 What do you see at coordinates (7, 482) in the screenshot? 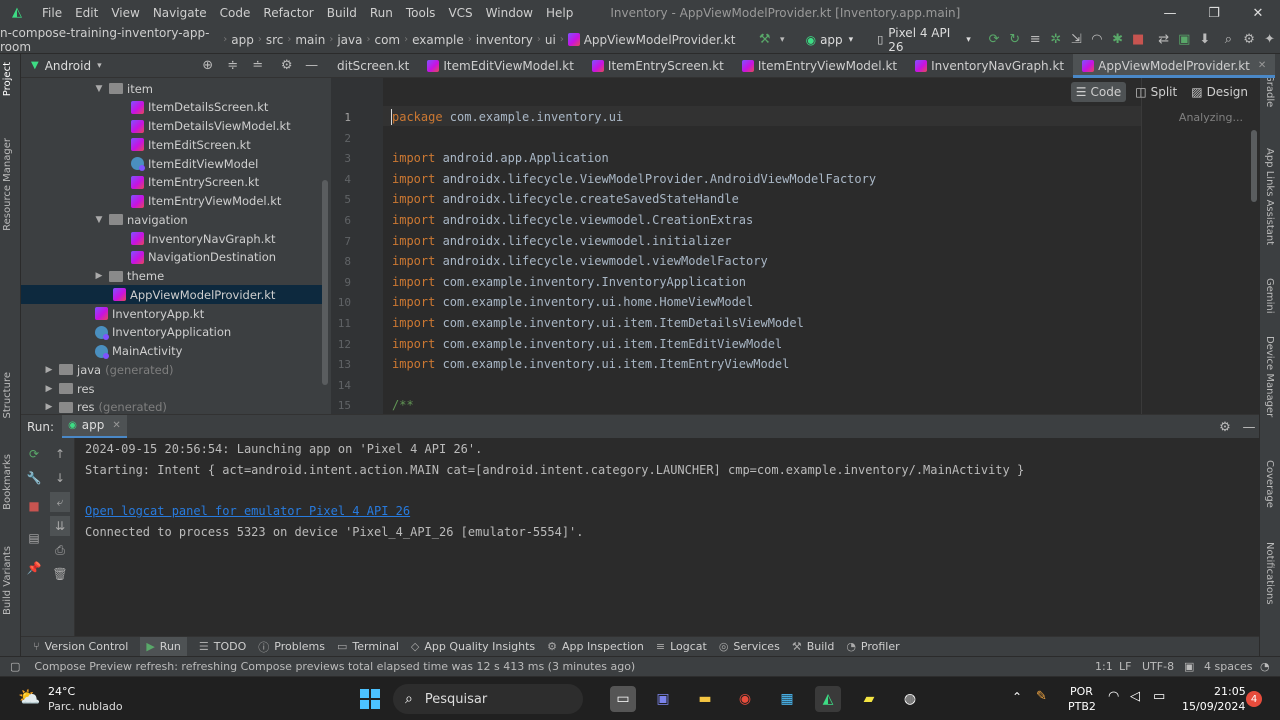
I see `bookmarks-tool-tab: Bookmarks` at bounding box center [7, 482].